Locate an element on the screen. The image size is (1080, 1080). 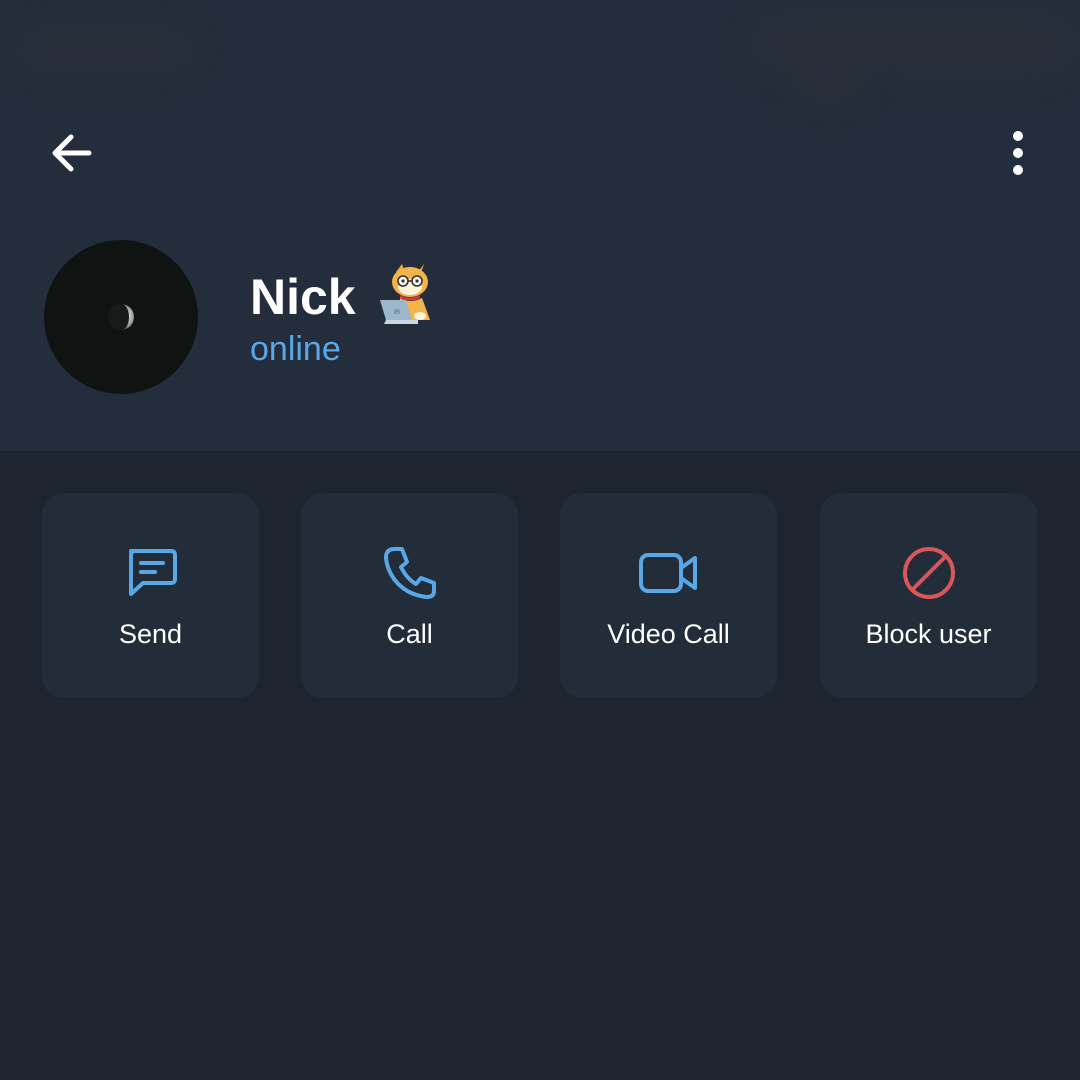
block-user-button: Block user is located at coordinates (928, 595).